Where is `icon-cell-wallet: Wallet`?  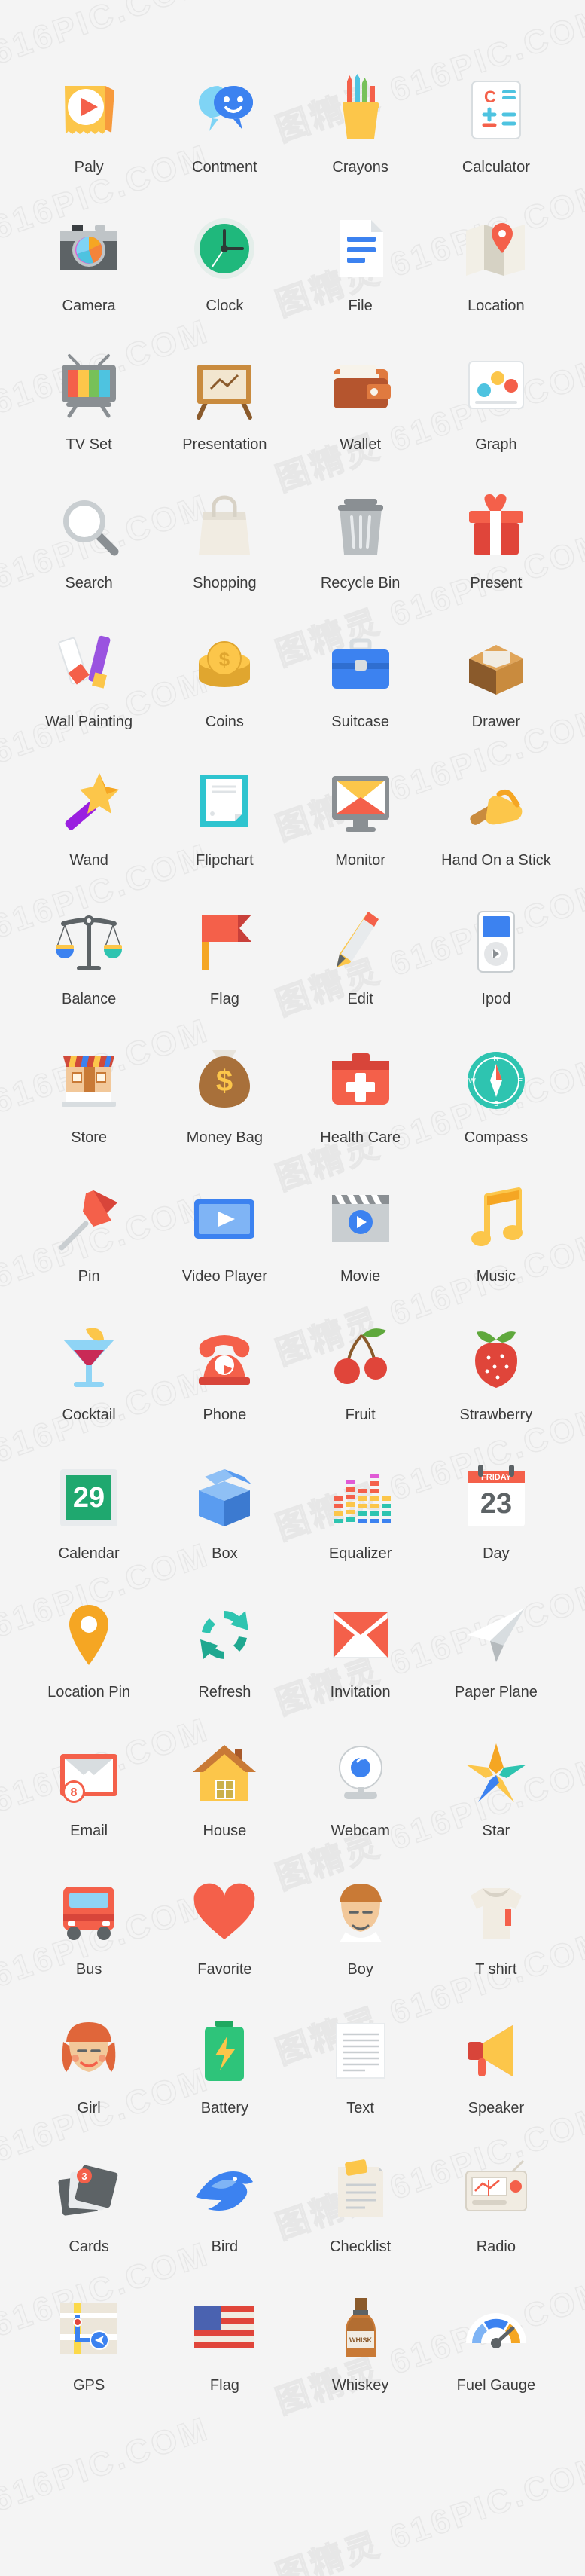 icon-cell-wallet: Wallet is located at coordinates (360, 411).